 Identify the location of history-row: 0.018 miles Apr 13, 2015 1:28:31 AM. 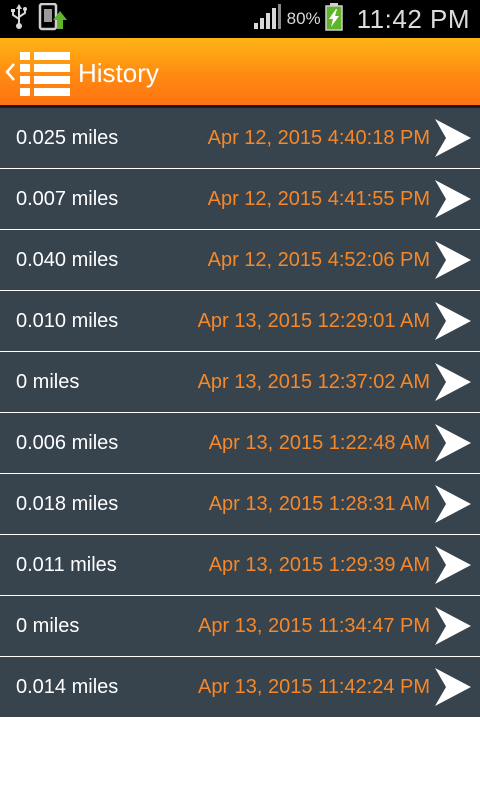
(240, 504).